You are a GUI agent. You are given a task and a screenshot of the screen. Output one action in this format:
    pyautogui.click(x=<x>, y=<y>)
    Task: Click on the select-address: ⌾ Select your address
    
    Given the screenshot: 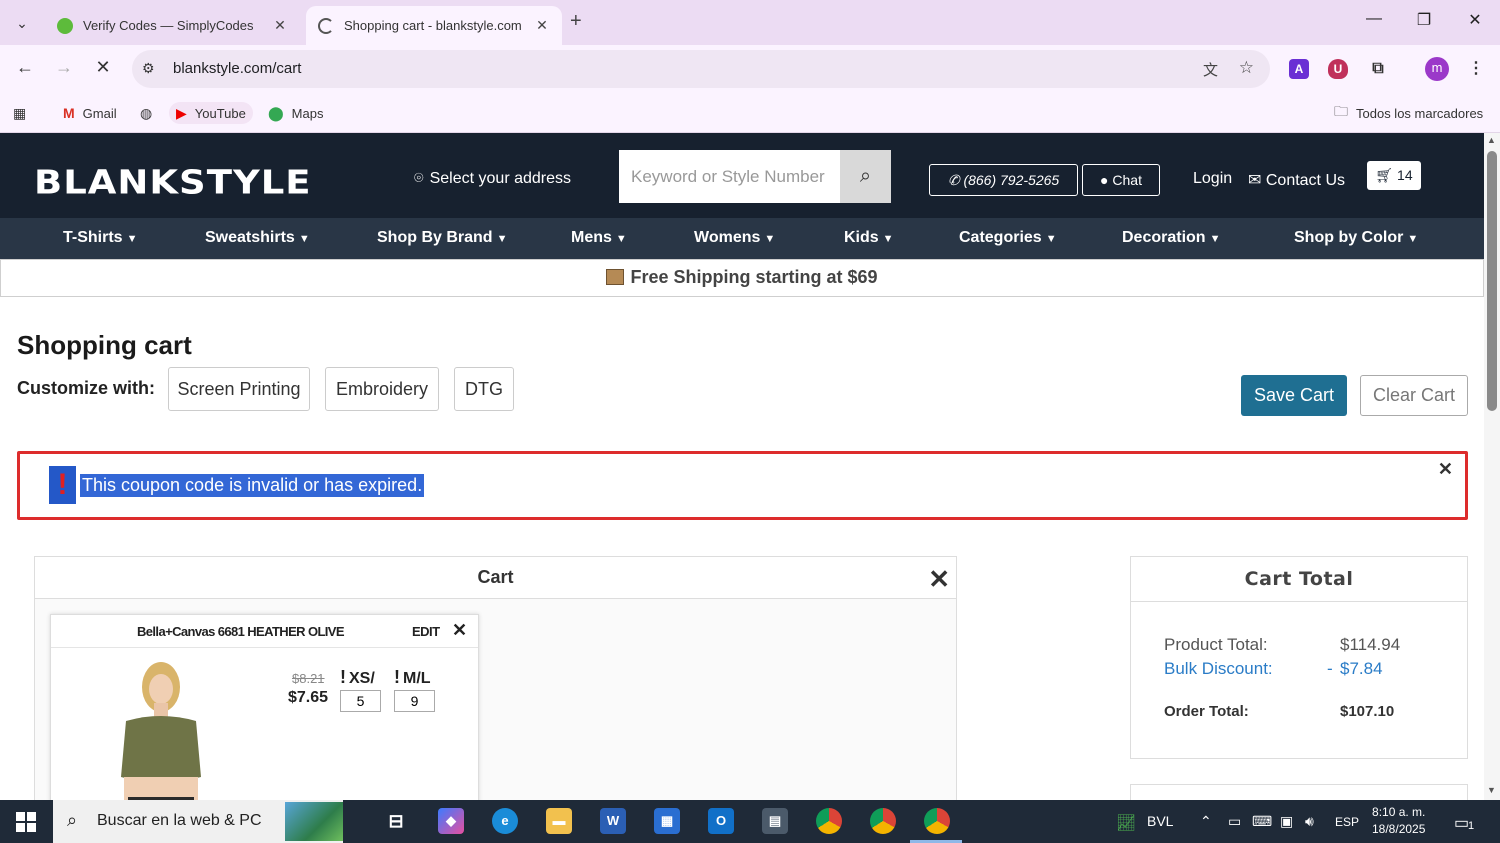 What is the action you would take?
    pyautogui.click(x=492, y=179)
    